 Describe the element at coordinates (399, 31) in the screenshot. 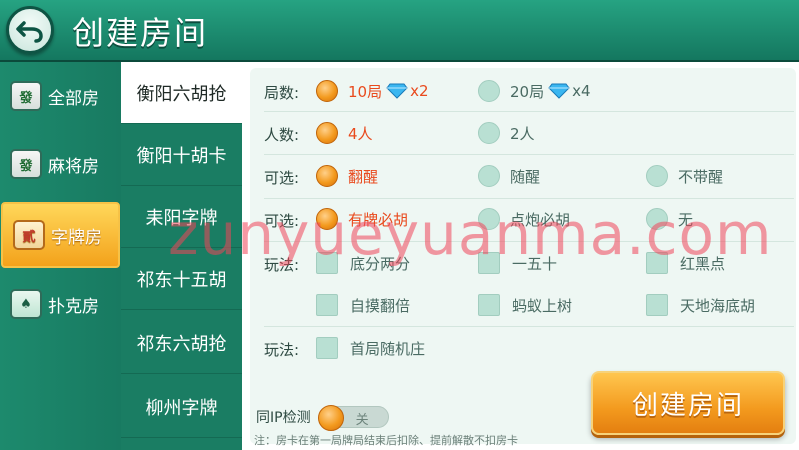

I see `header: 创建房间` at that location.